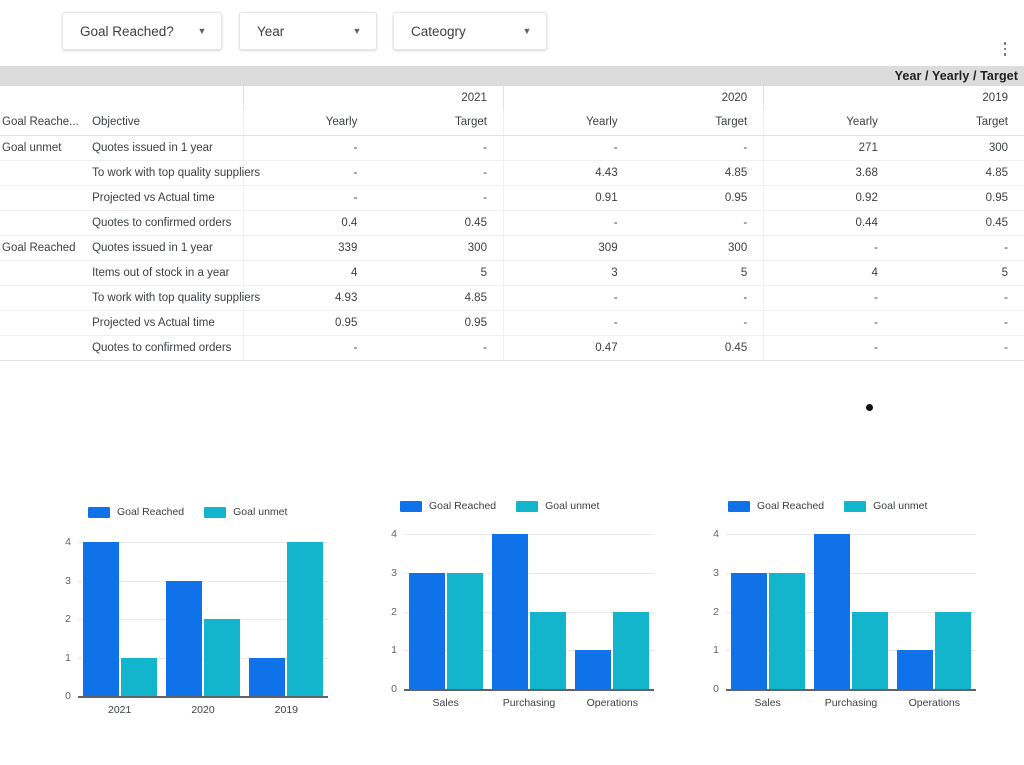 The image size is (1024, 765). Describe the element at coordinates (308, 298) in the screenshot. I see `cell-value: 4.93` at that location.